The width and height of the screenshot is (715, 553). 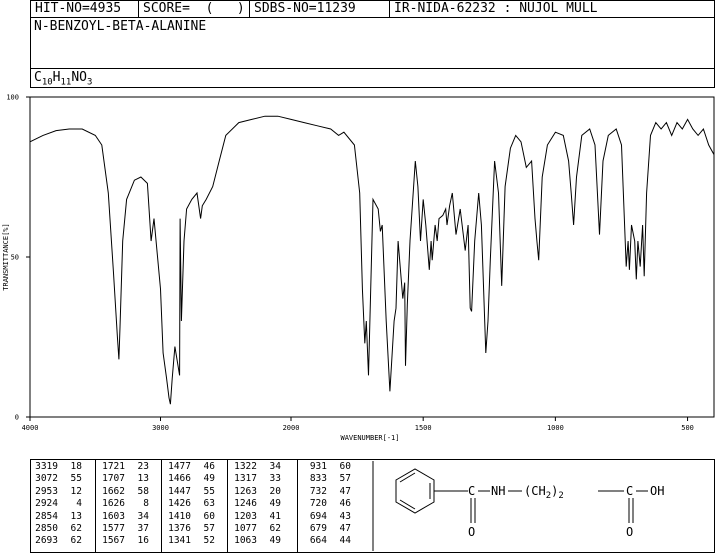 I want to click on peak-transmittance: 58, so click(x=143, y=491).